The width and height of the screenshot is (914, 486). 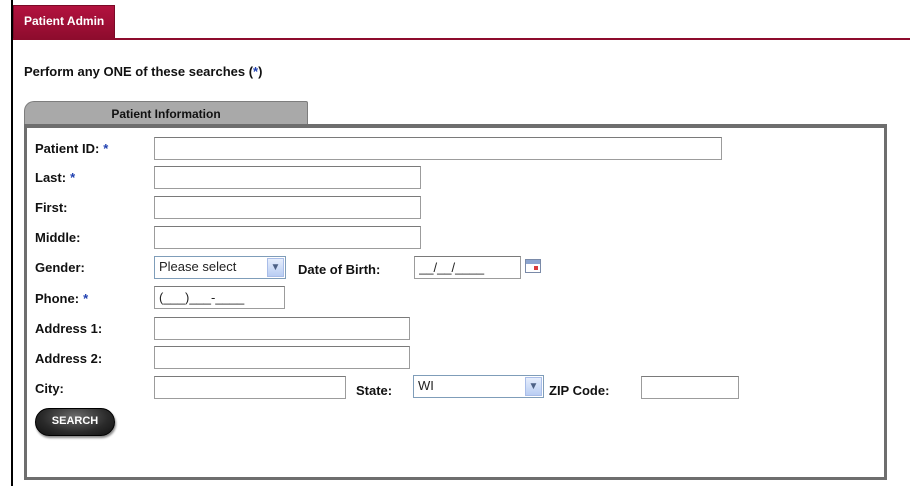 I want to click on phone-input, so click(x=219, y=297).